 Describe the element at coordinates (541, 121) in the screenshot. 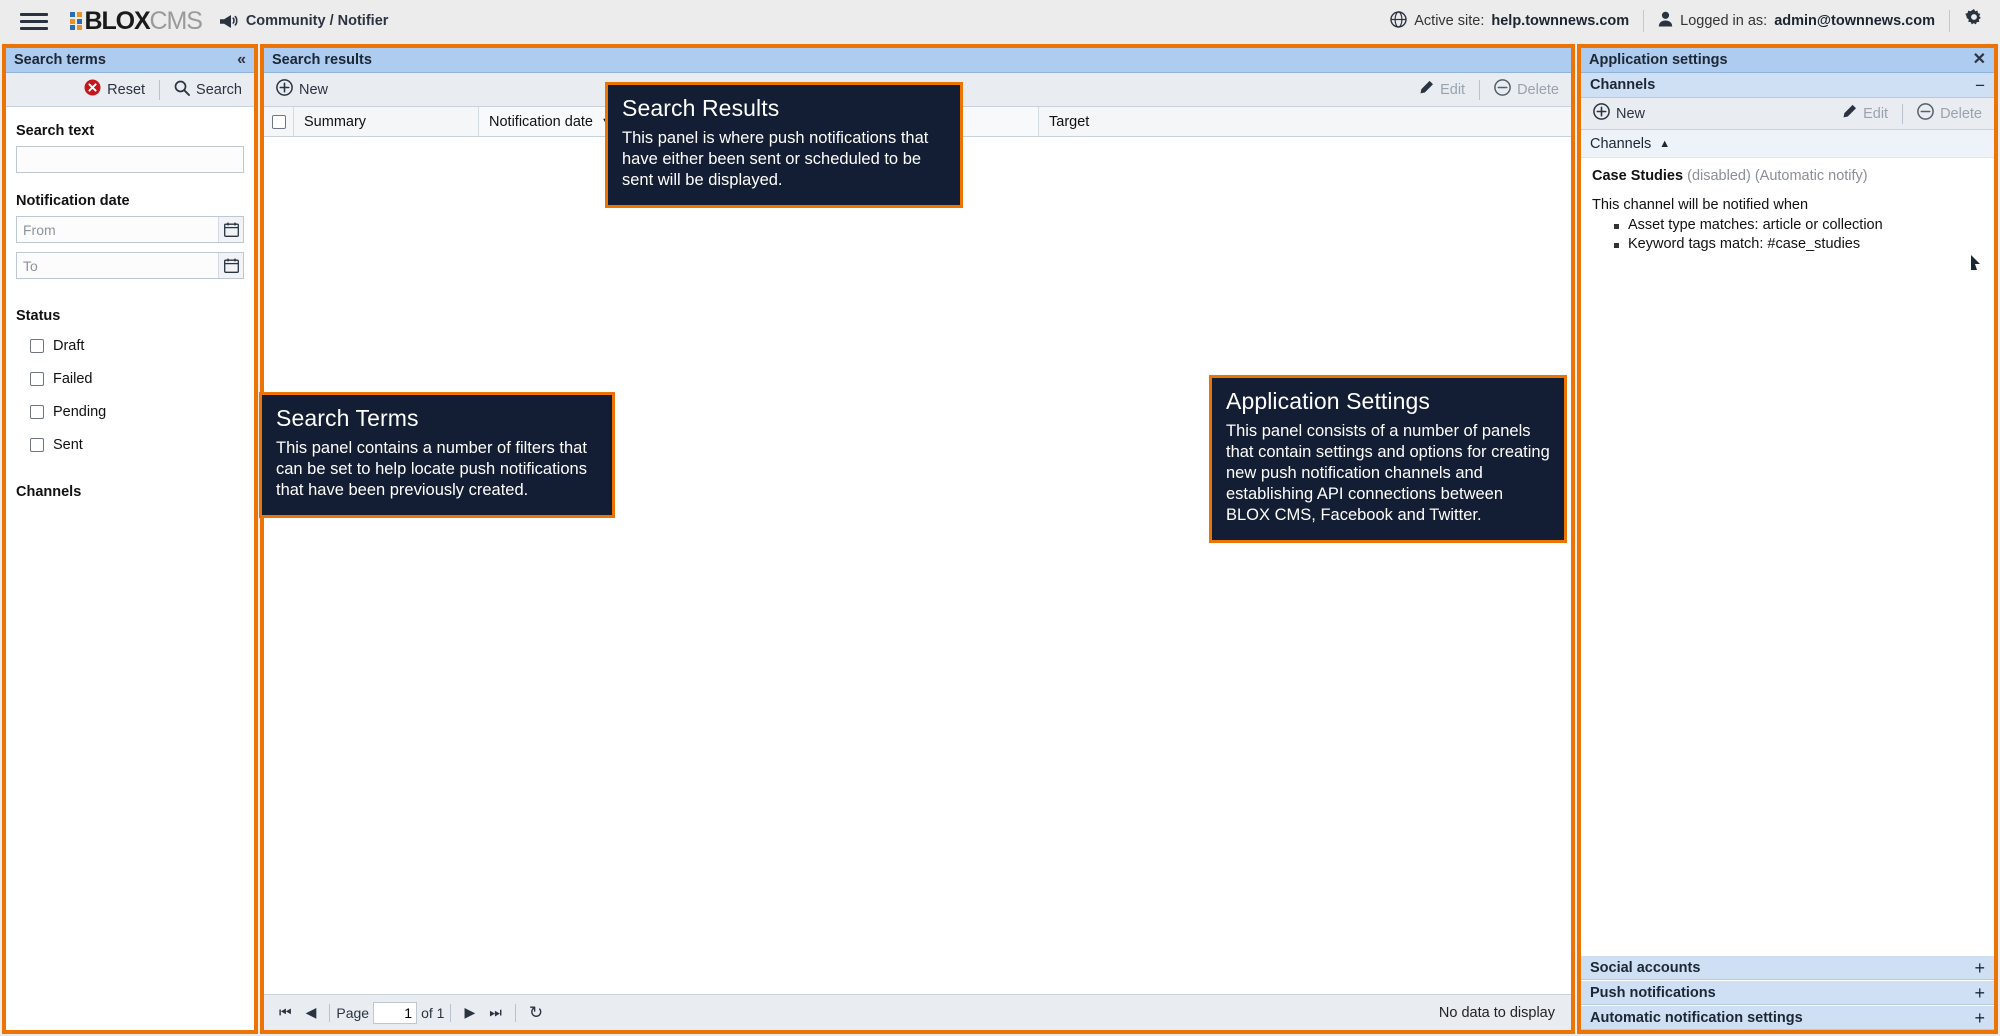

I see `column-label-notification-date: Notification date` at that location.